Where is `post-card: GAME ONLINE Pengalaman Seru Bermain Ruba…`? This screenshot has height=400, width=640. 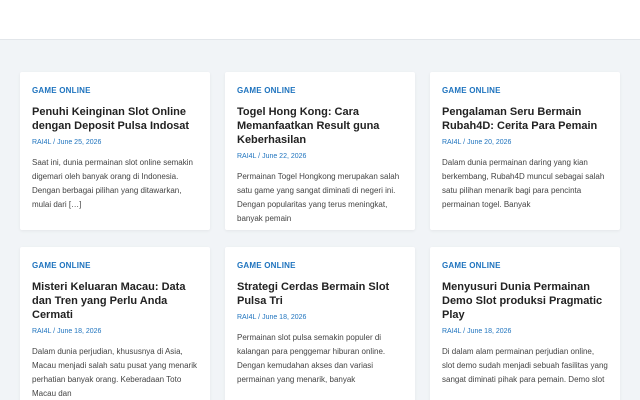
post-card: GAME ONLINE Pengalaman Seru Bermain Ruba… is located at coordinates (525, 151).